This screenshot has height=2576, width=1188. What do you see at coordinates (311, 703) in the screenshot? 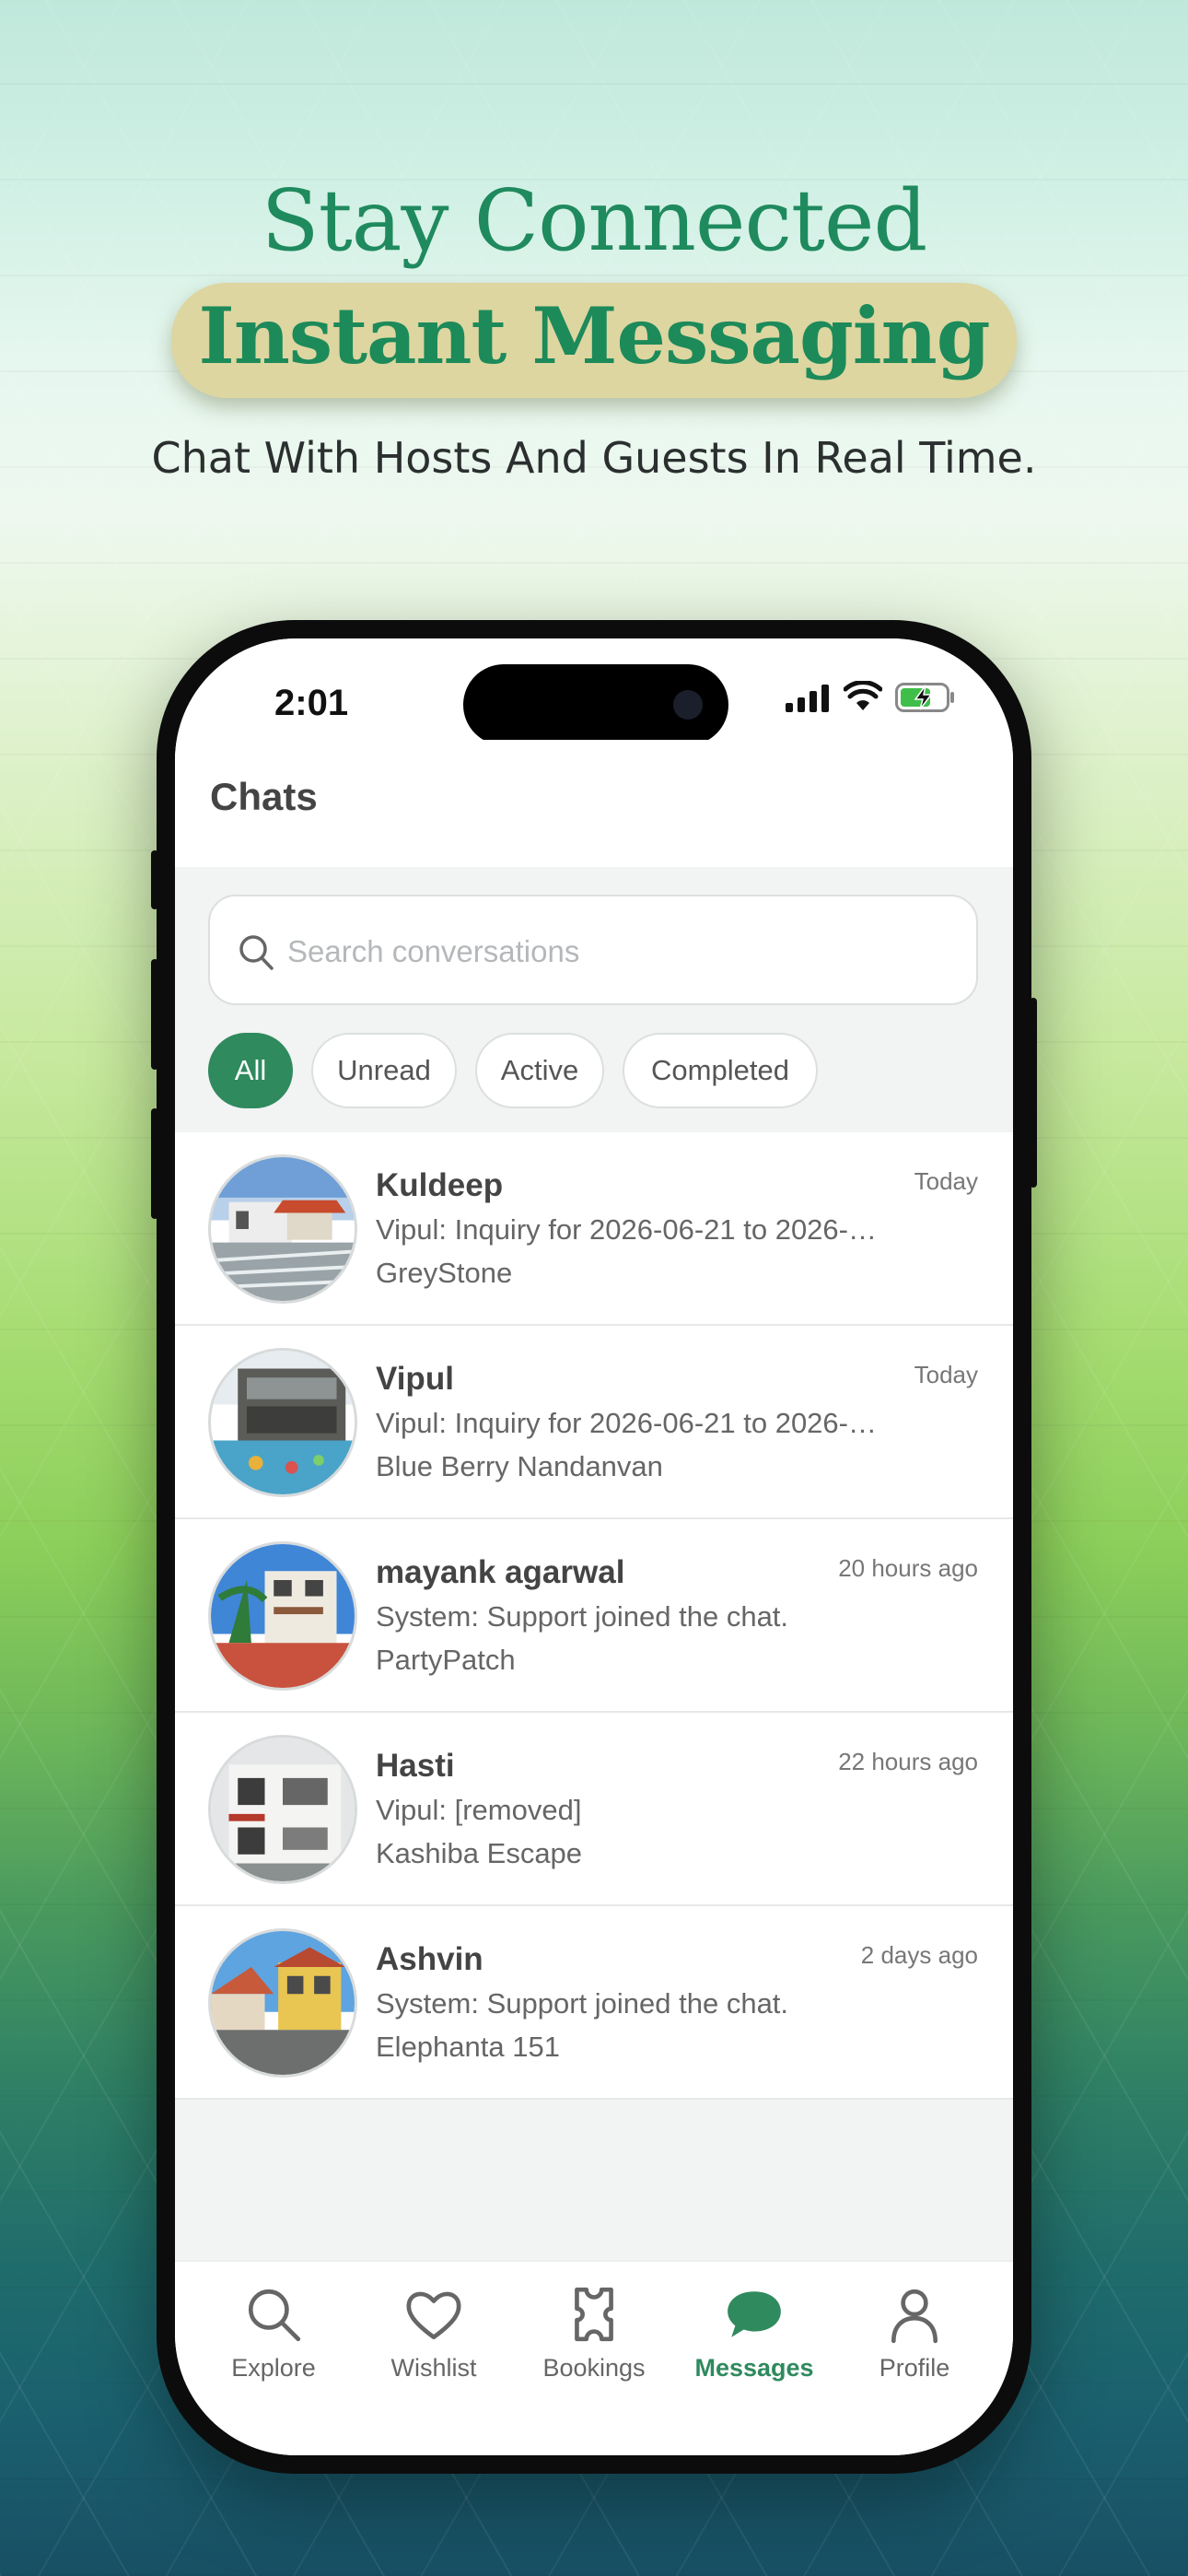
I see `status-time: 2:01` at bounding box center [311, 703].